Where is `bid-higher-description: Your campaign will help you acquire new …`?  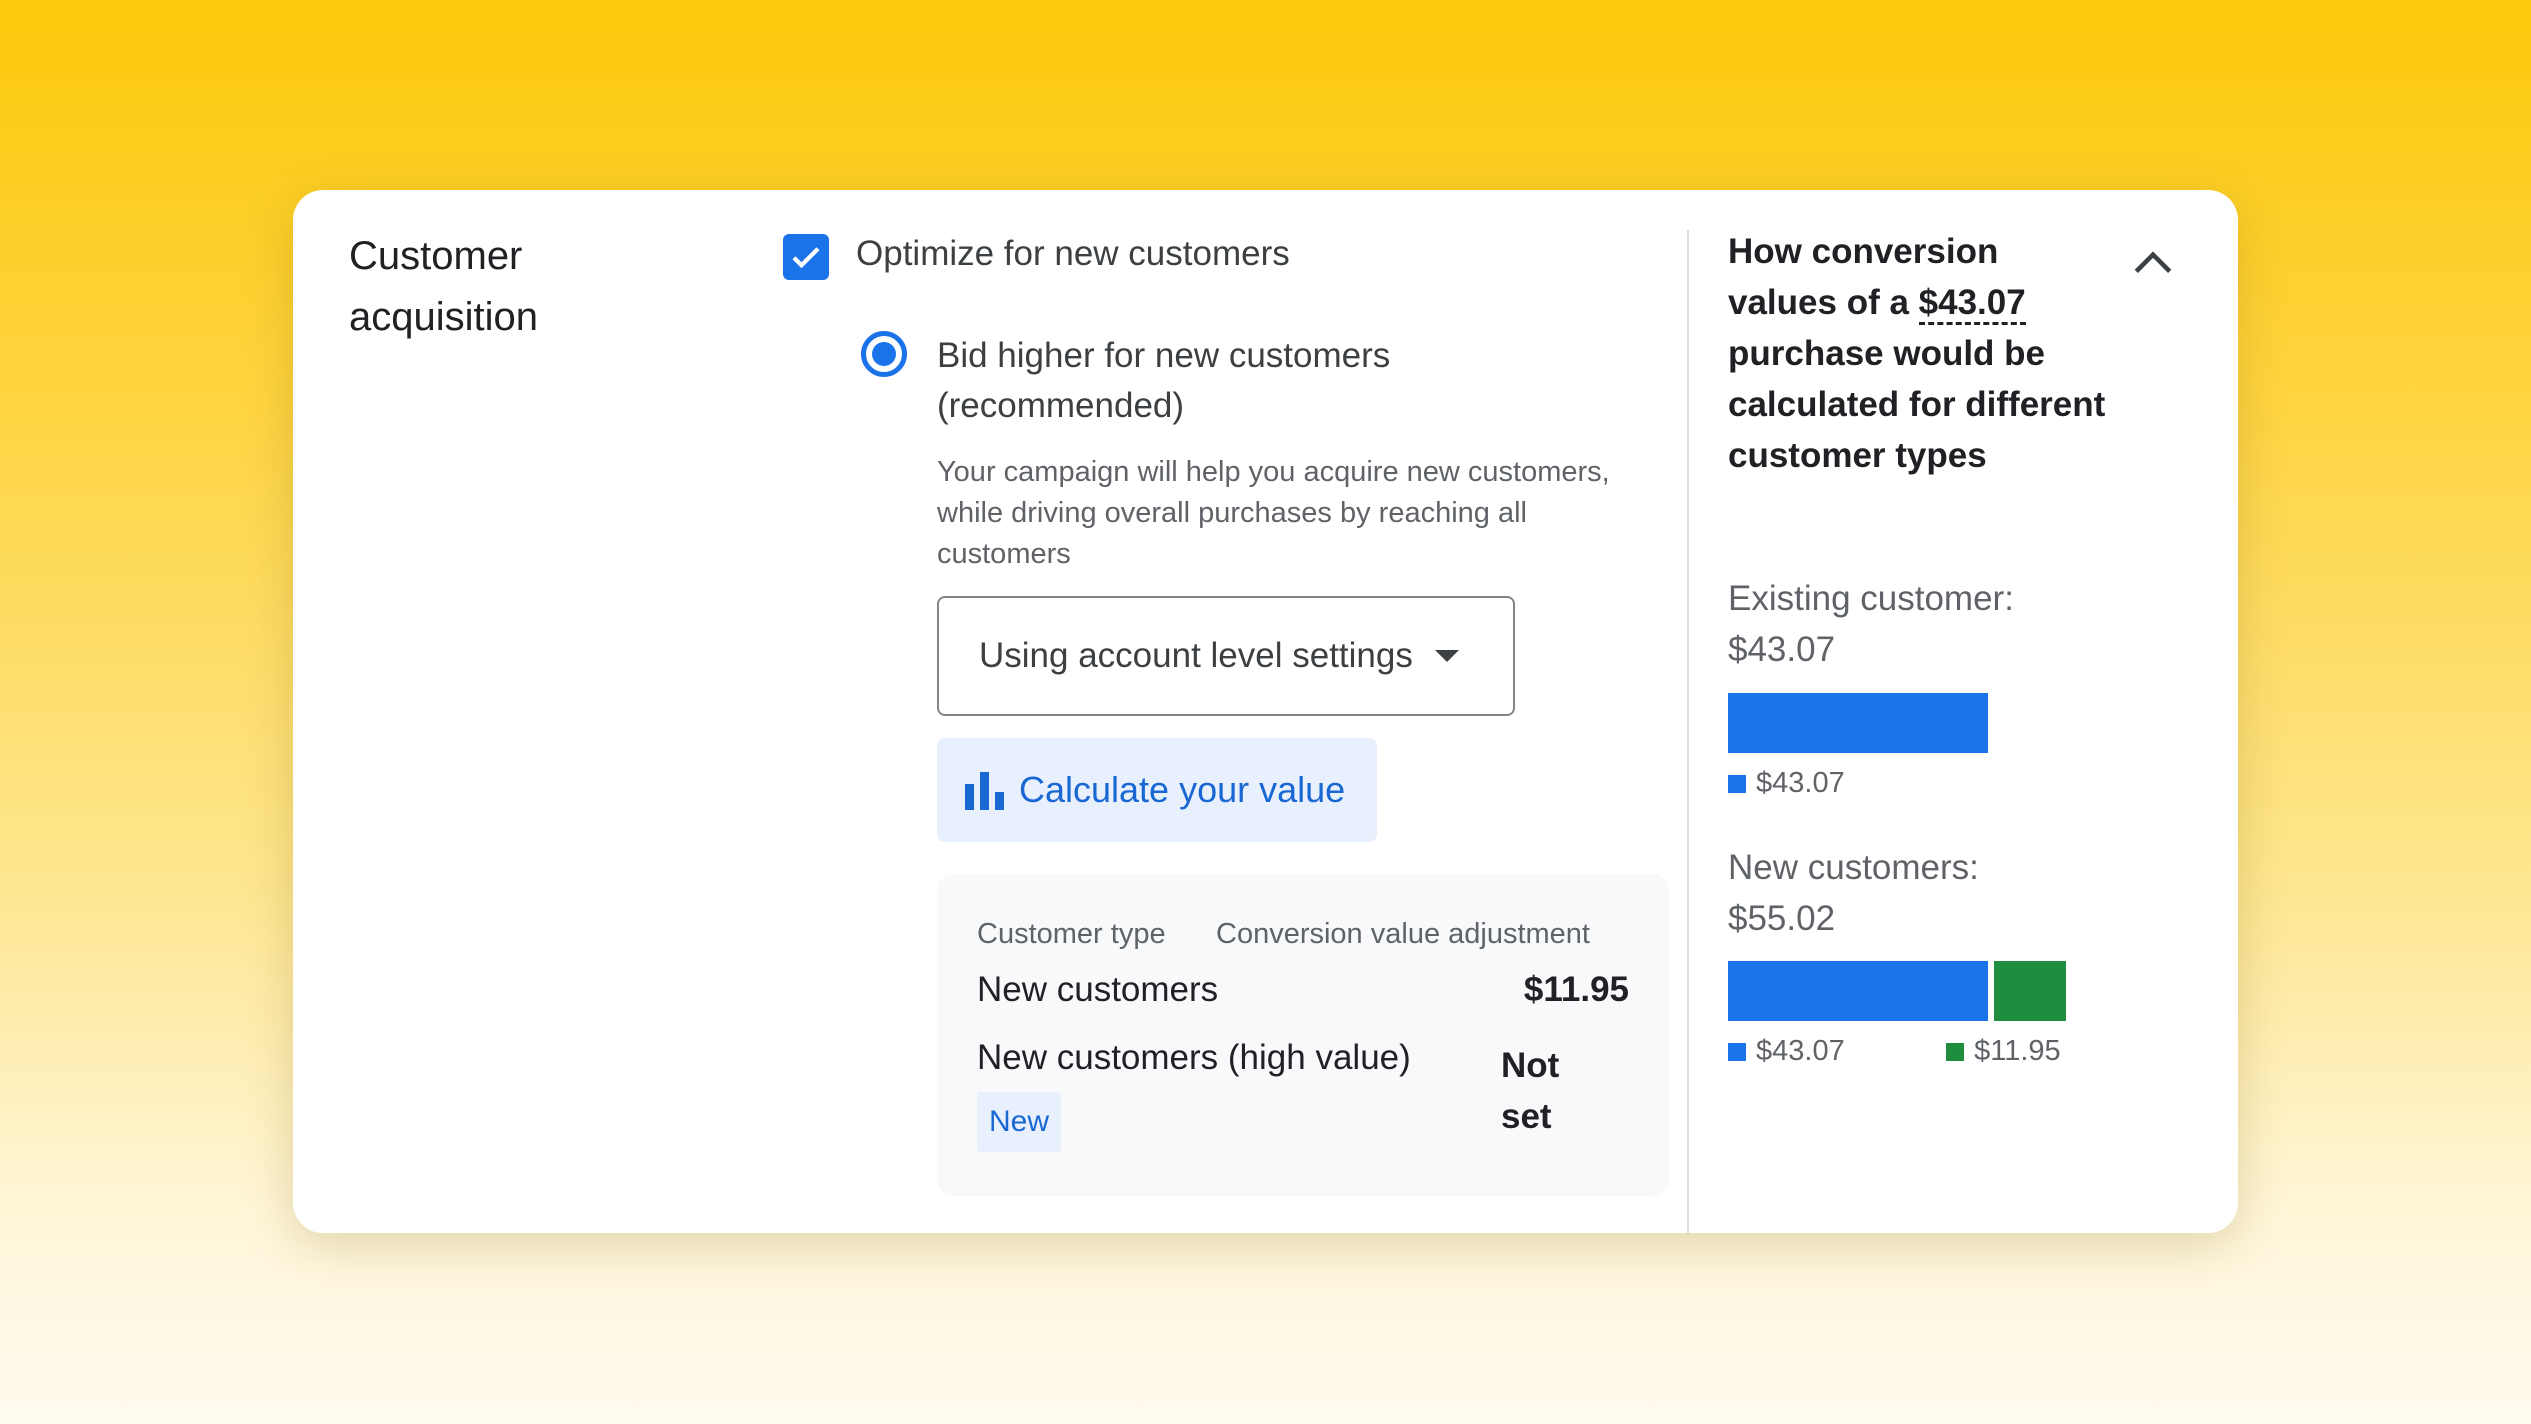 bid-higher-description: Your campaign will help you acquire new … is located at coordinates (1273, 513).